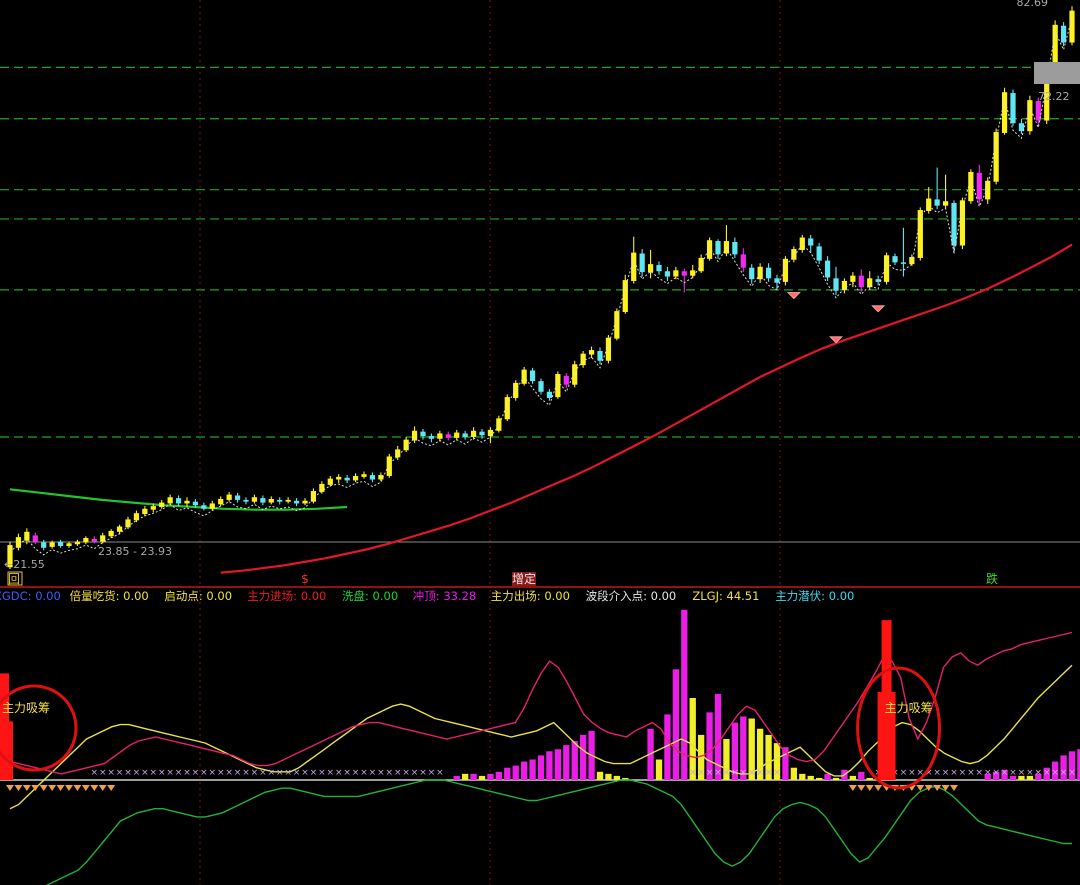 This screenshot has width=1080, height=885. Describe the element at coordinates (24, 564) in the screenshot. I see `price-label-low: ←21.55` at that location.